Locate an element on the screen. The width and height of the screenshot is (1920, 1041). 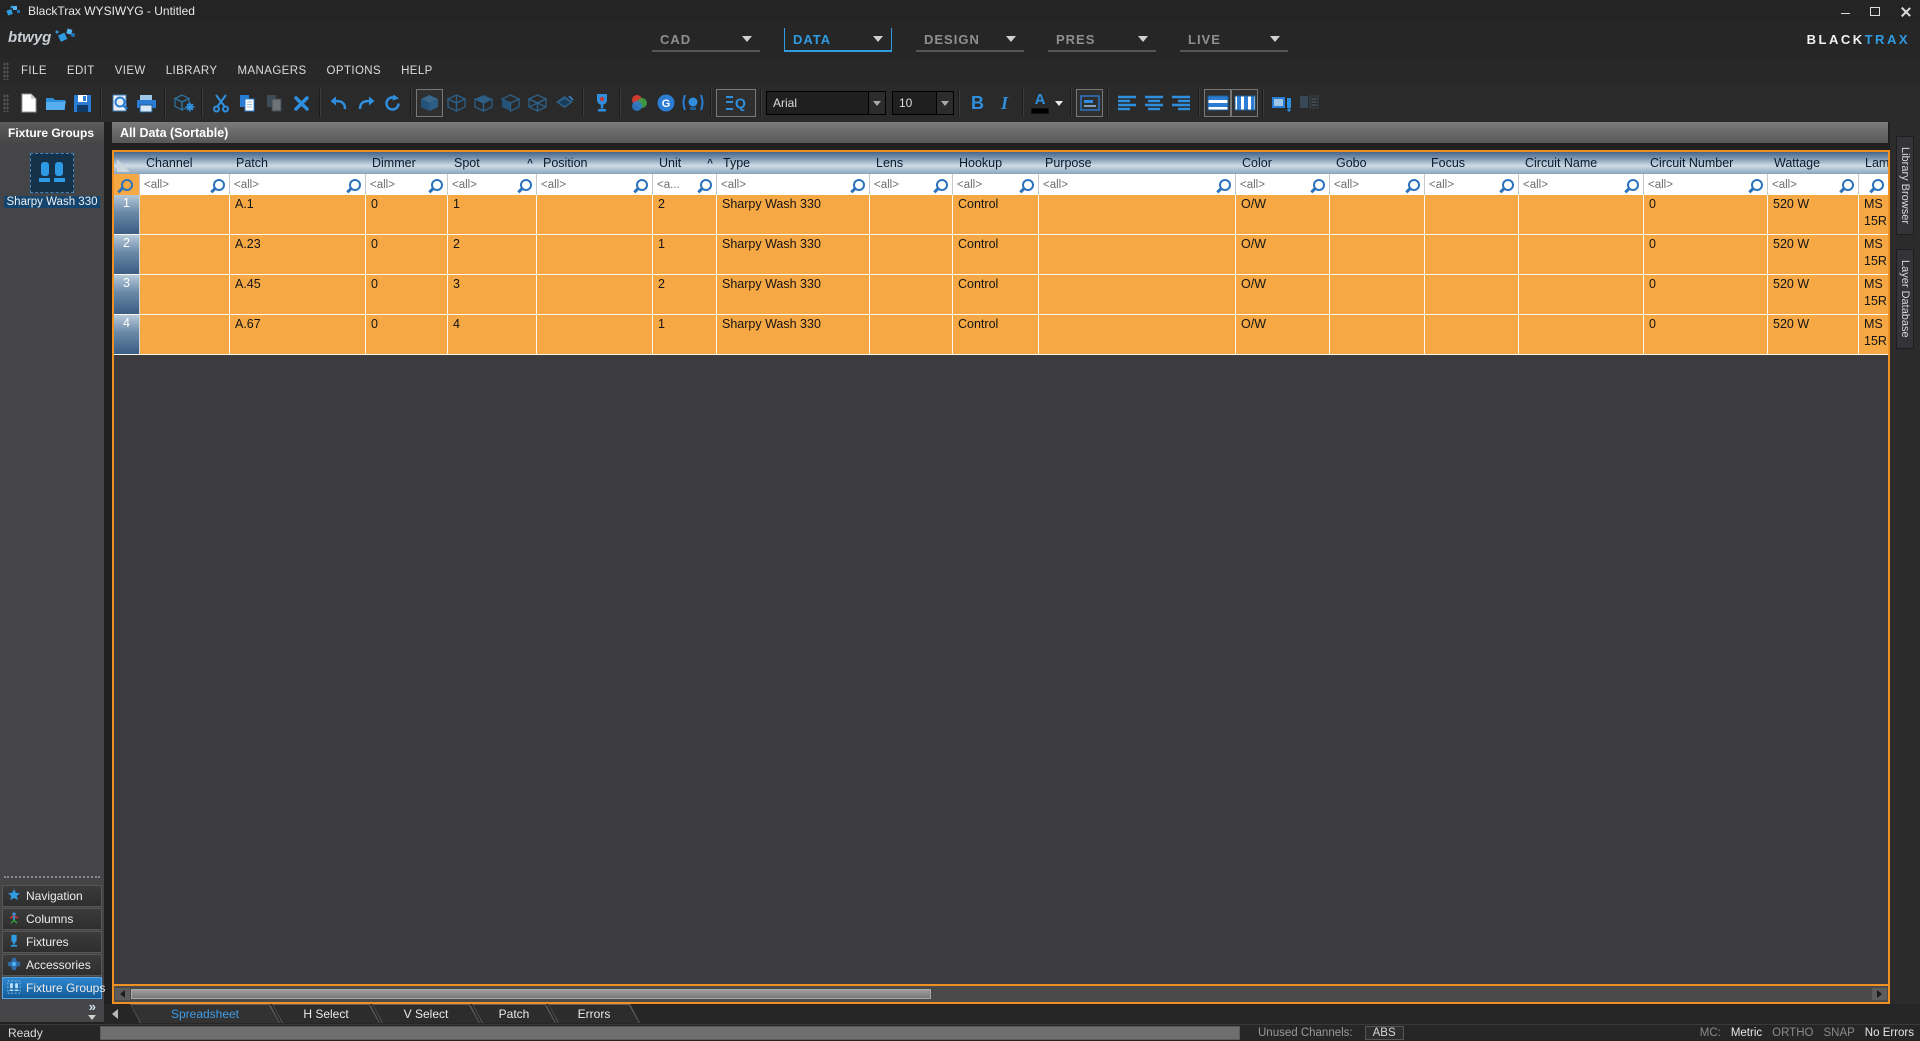
font-size-dropdown-icon is located at coordinates (944, 103).